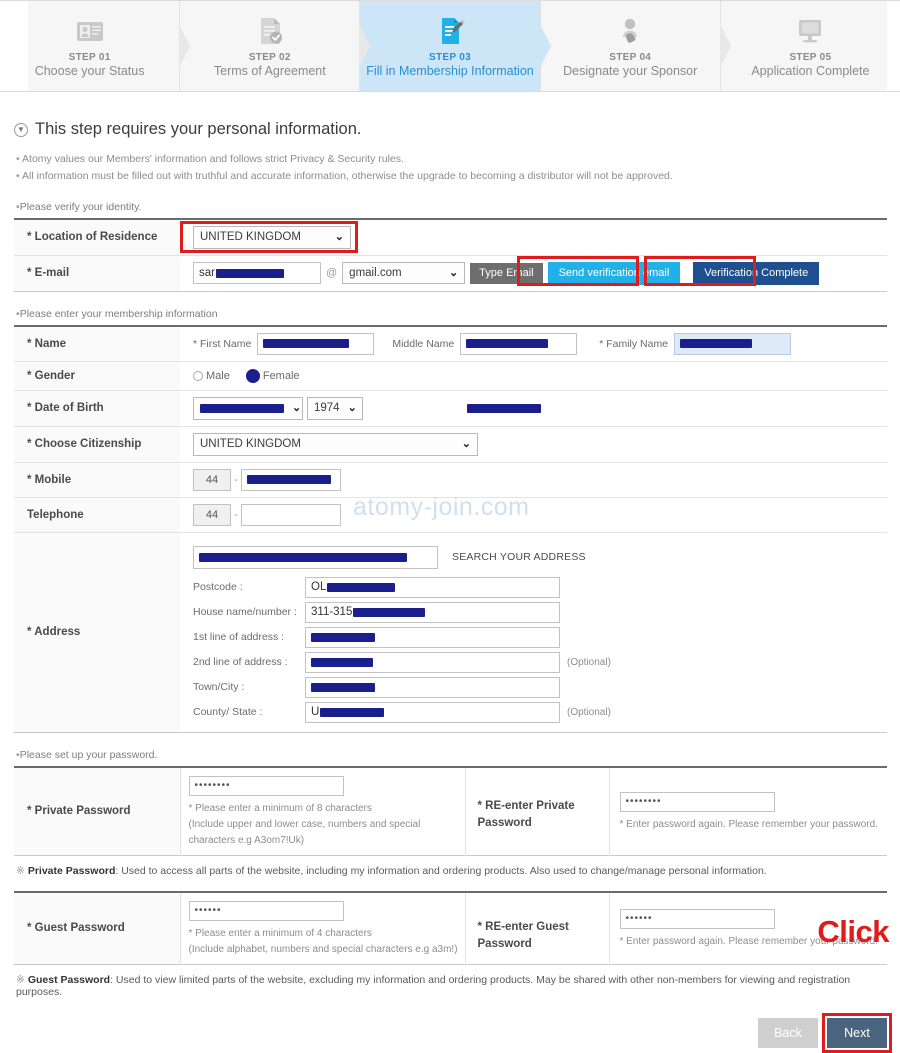 This screenshot has height=1053, width=900. Describe the element at coordinates (208, 911) in the screenshot. I see `guest-password-value: ••••••` at that location.